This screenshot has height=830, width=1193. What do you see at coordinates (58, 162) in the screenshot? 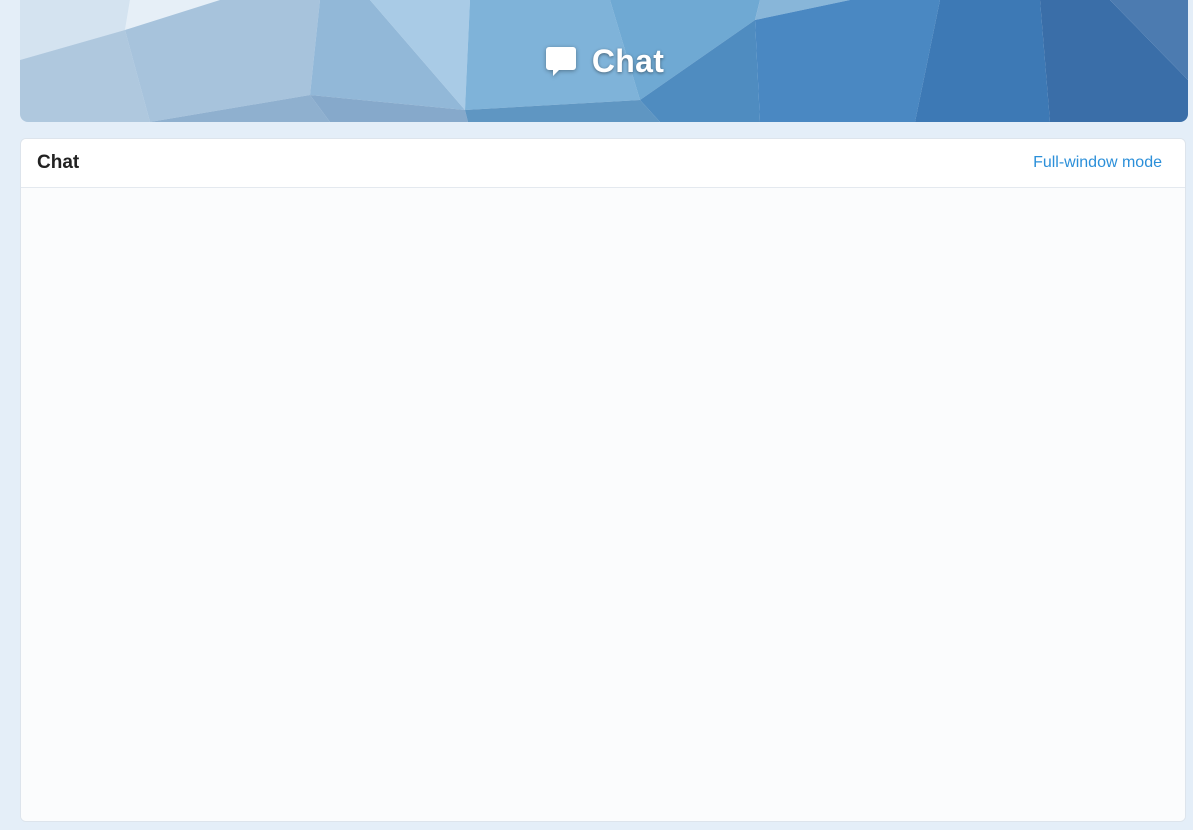
I see `chat-panel-title: Chat` at bounding box center [58, 162].